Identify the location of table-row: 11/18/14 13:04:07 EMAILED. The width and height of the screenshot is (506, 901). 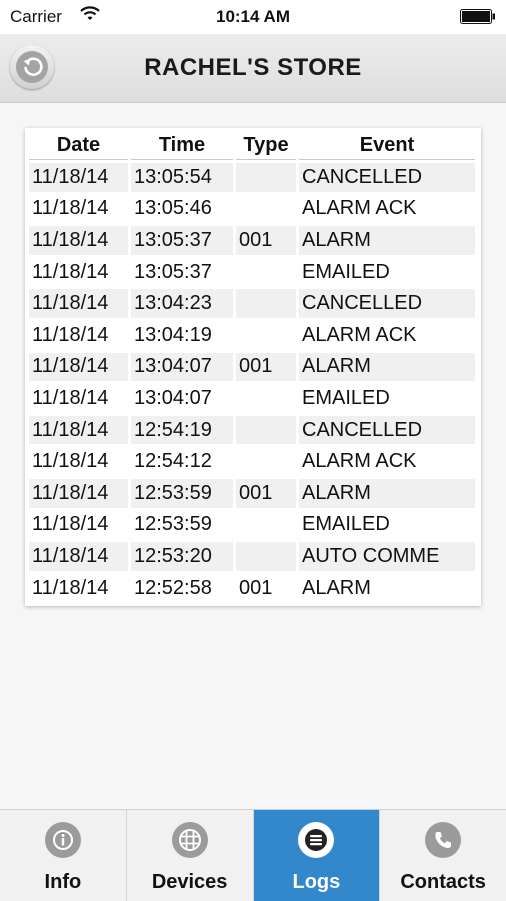
(252, 398).